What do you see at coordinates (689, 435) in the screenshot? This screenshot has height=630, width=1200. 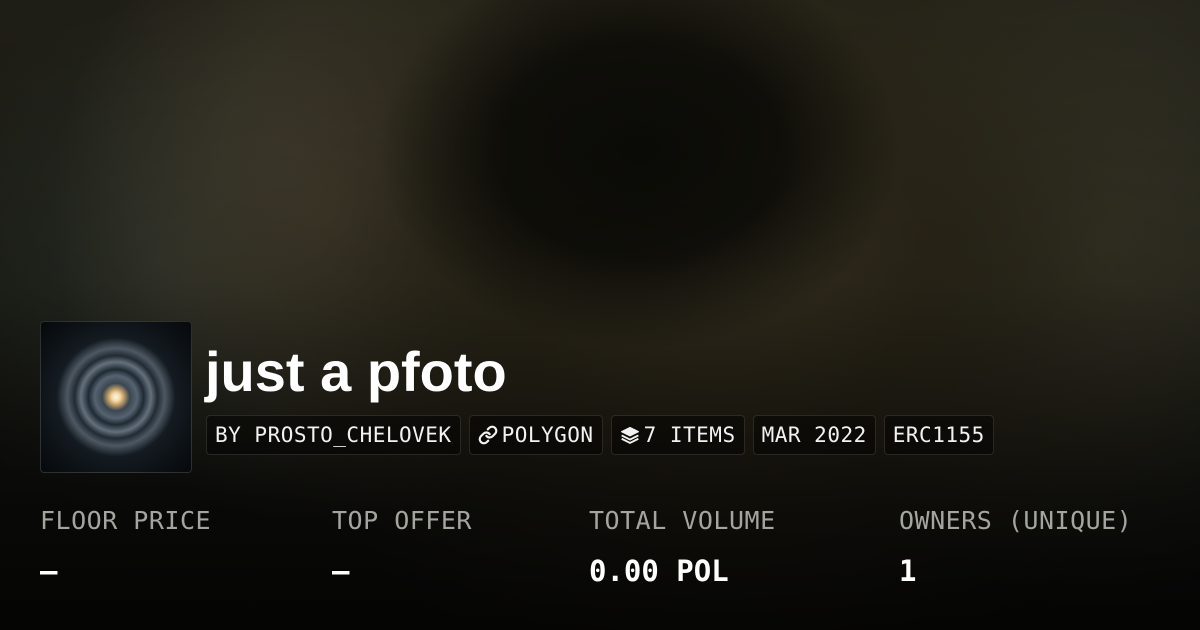 I see `items-tag-label: 7 ITEMS` at bounding box center [689, 435].